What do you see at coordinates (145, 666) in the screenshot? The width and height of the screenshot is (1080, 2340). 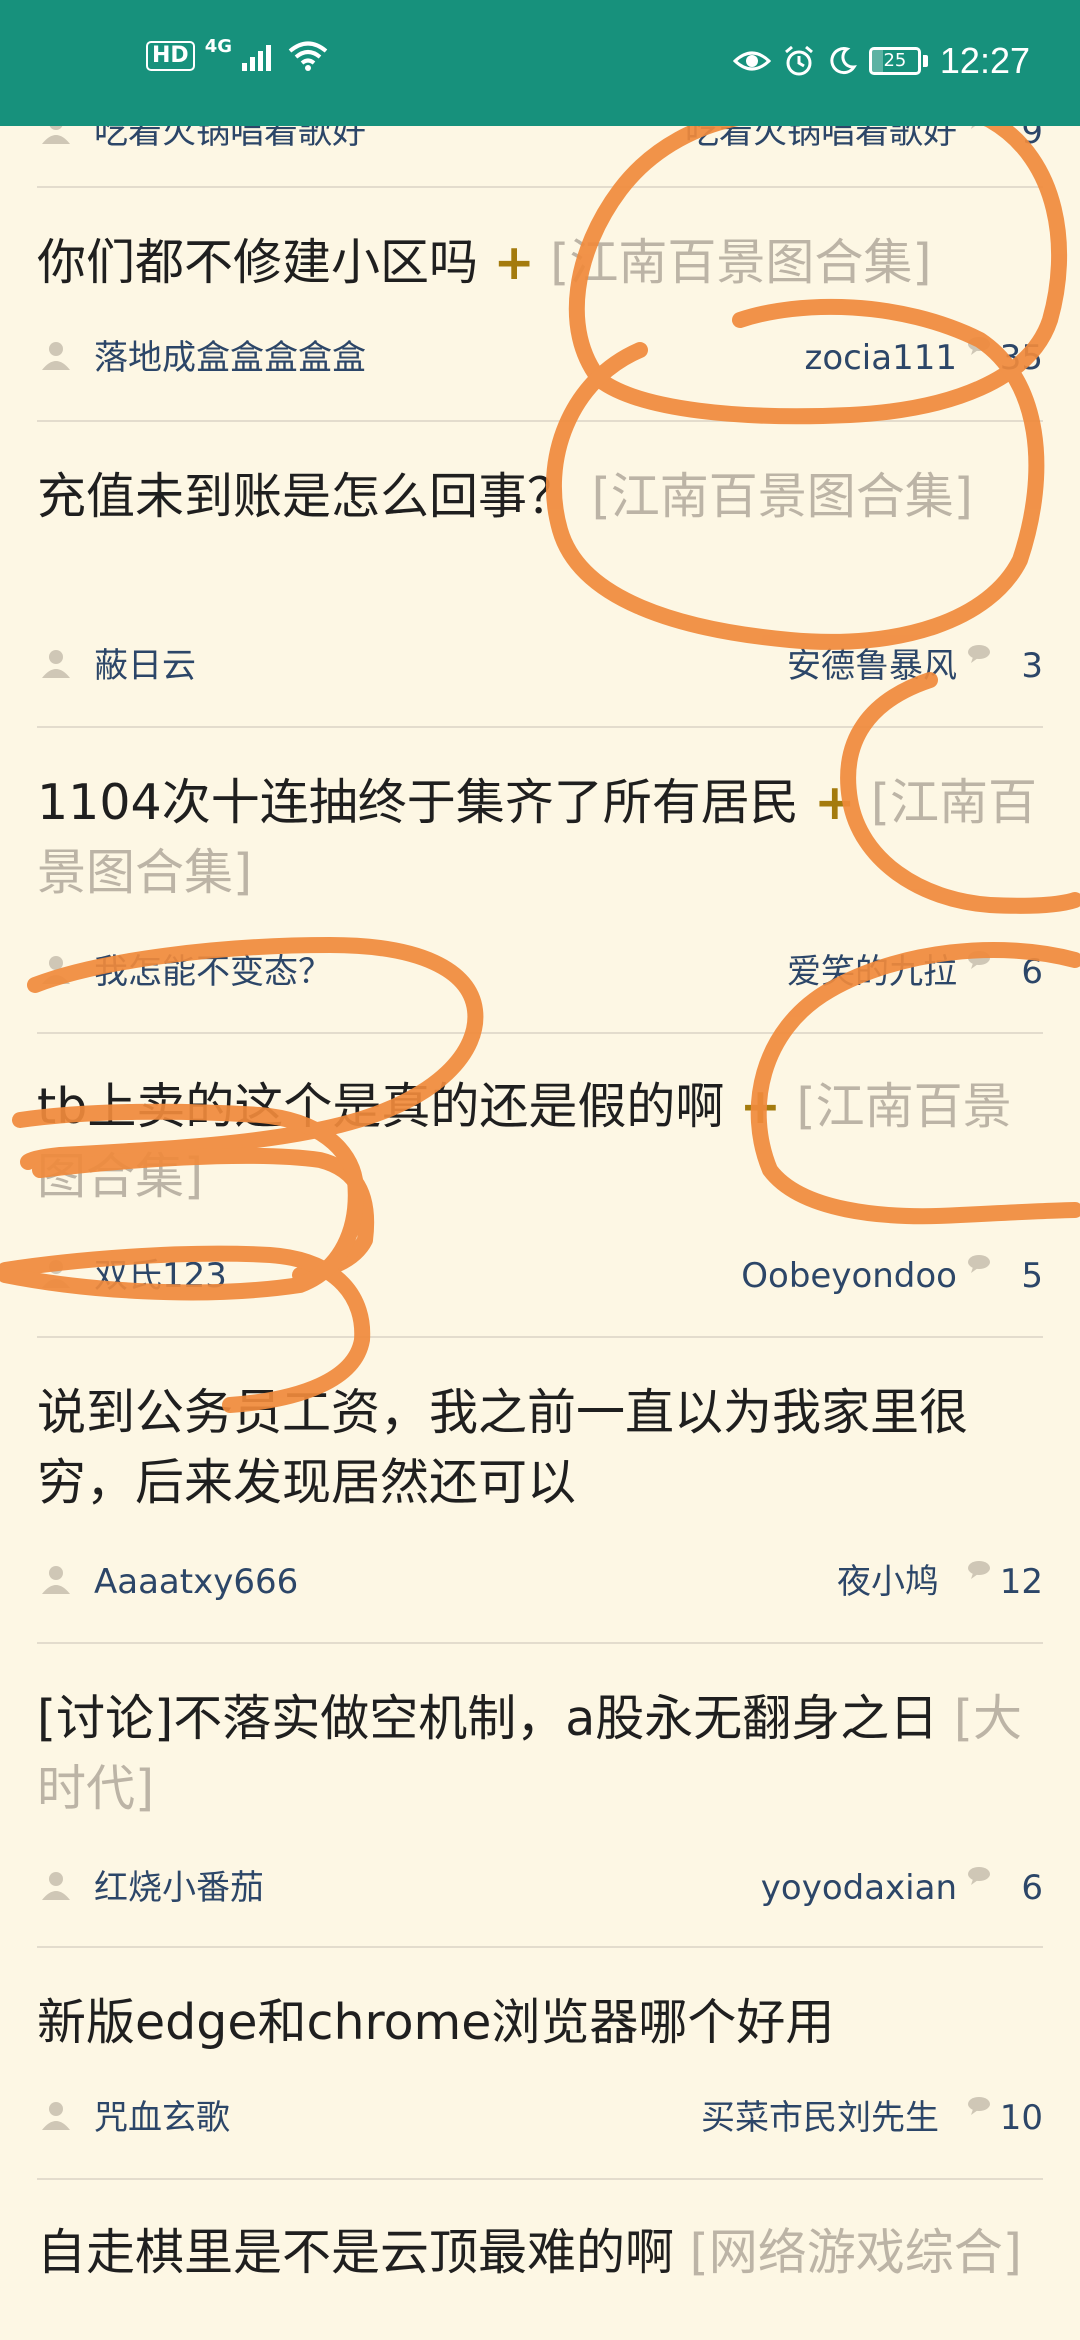 I see `post-author: 蔽日云` at bounding box center [145, 666].